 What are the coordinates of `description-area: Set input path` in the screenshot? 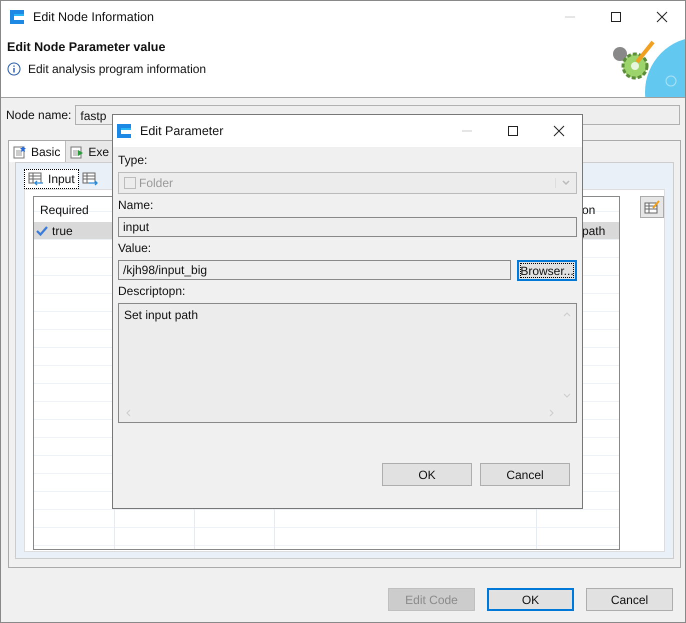 It's located at (347, 363).